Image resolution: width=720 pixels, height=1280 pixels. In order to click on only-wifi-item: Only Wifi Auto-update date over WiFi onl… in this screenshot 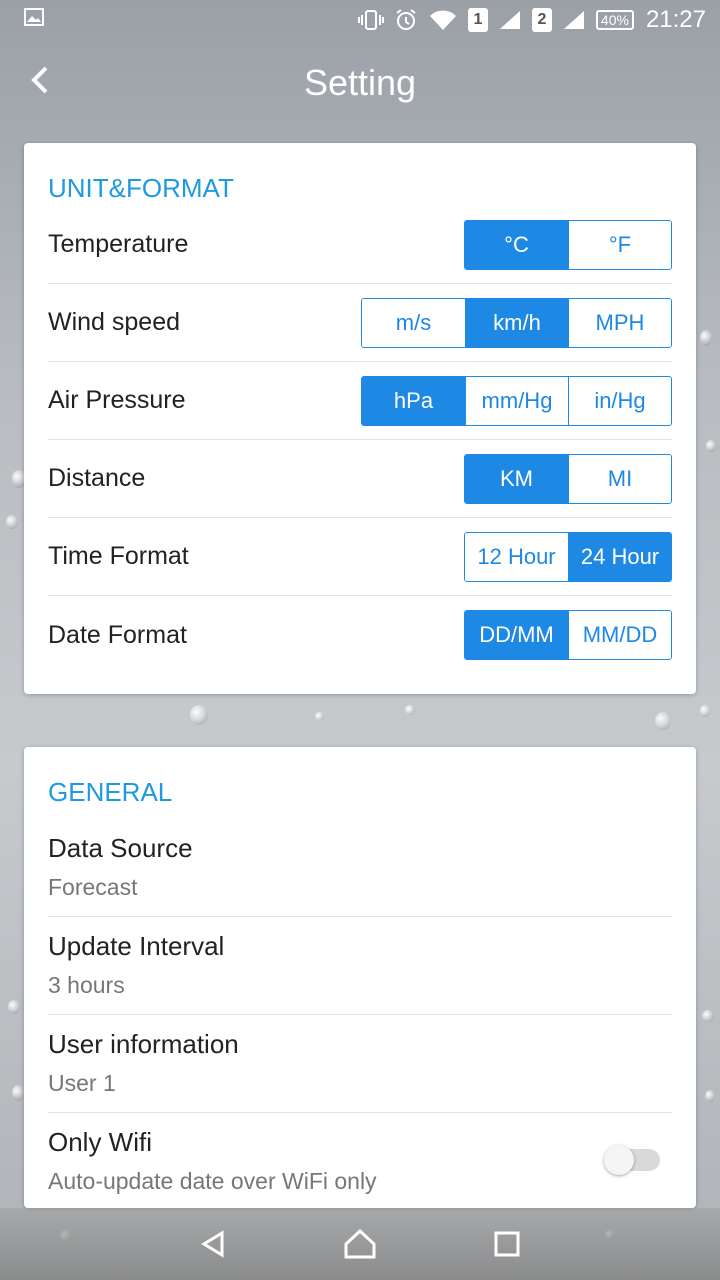, I will do `click(360, 1160)`.